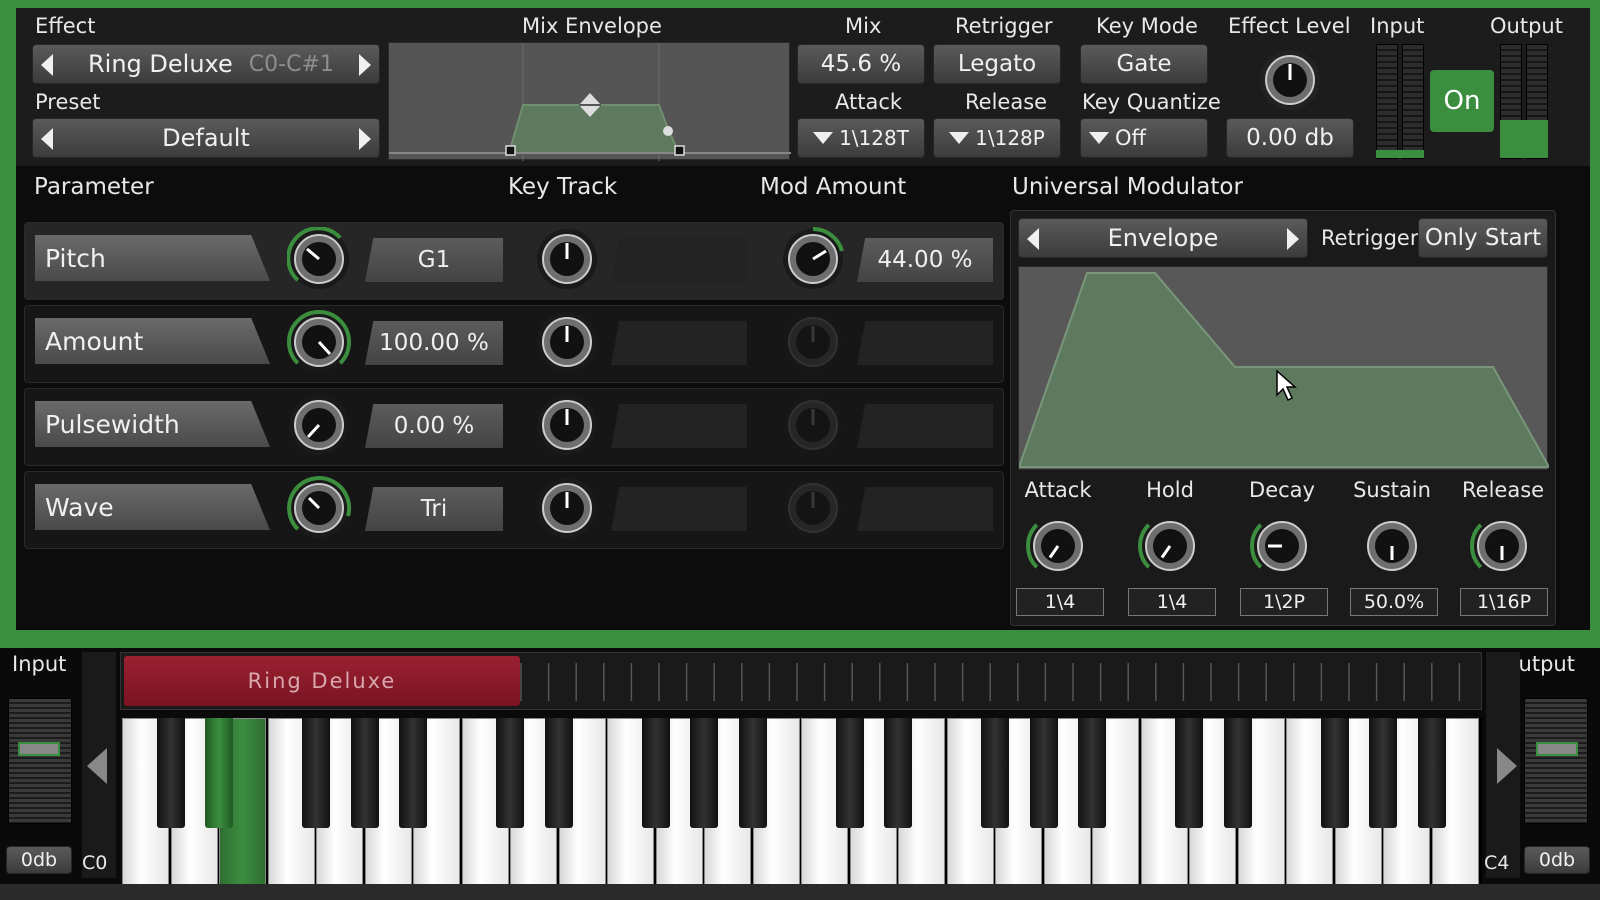 The image size is (1600, 900). Describe the element at coordinates (322, 681) in the screenshot. I see `effect-zone-ring-deluxe: Ring Deluxe` at that location.